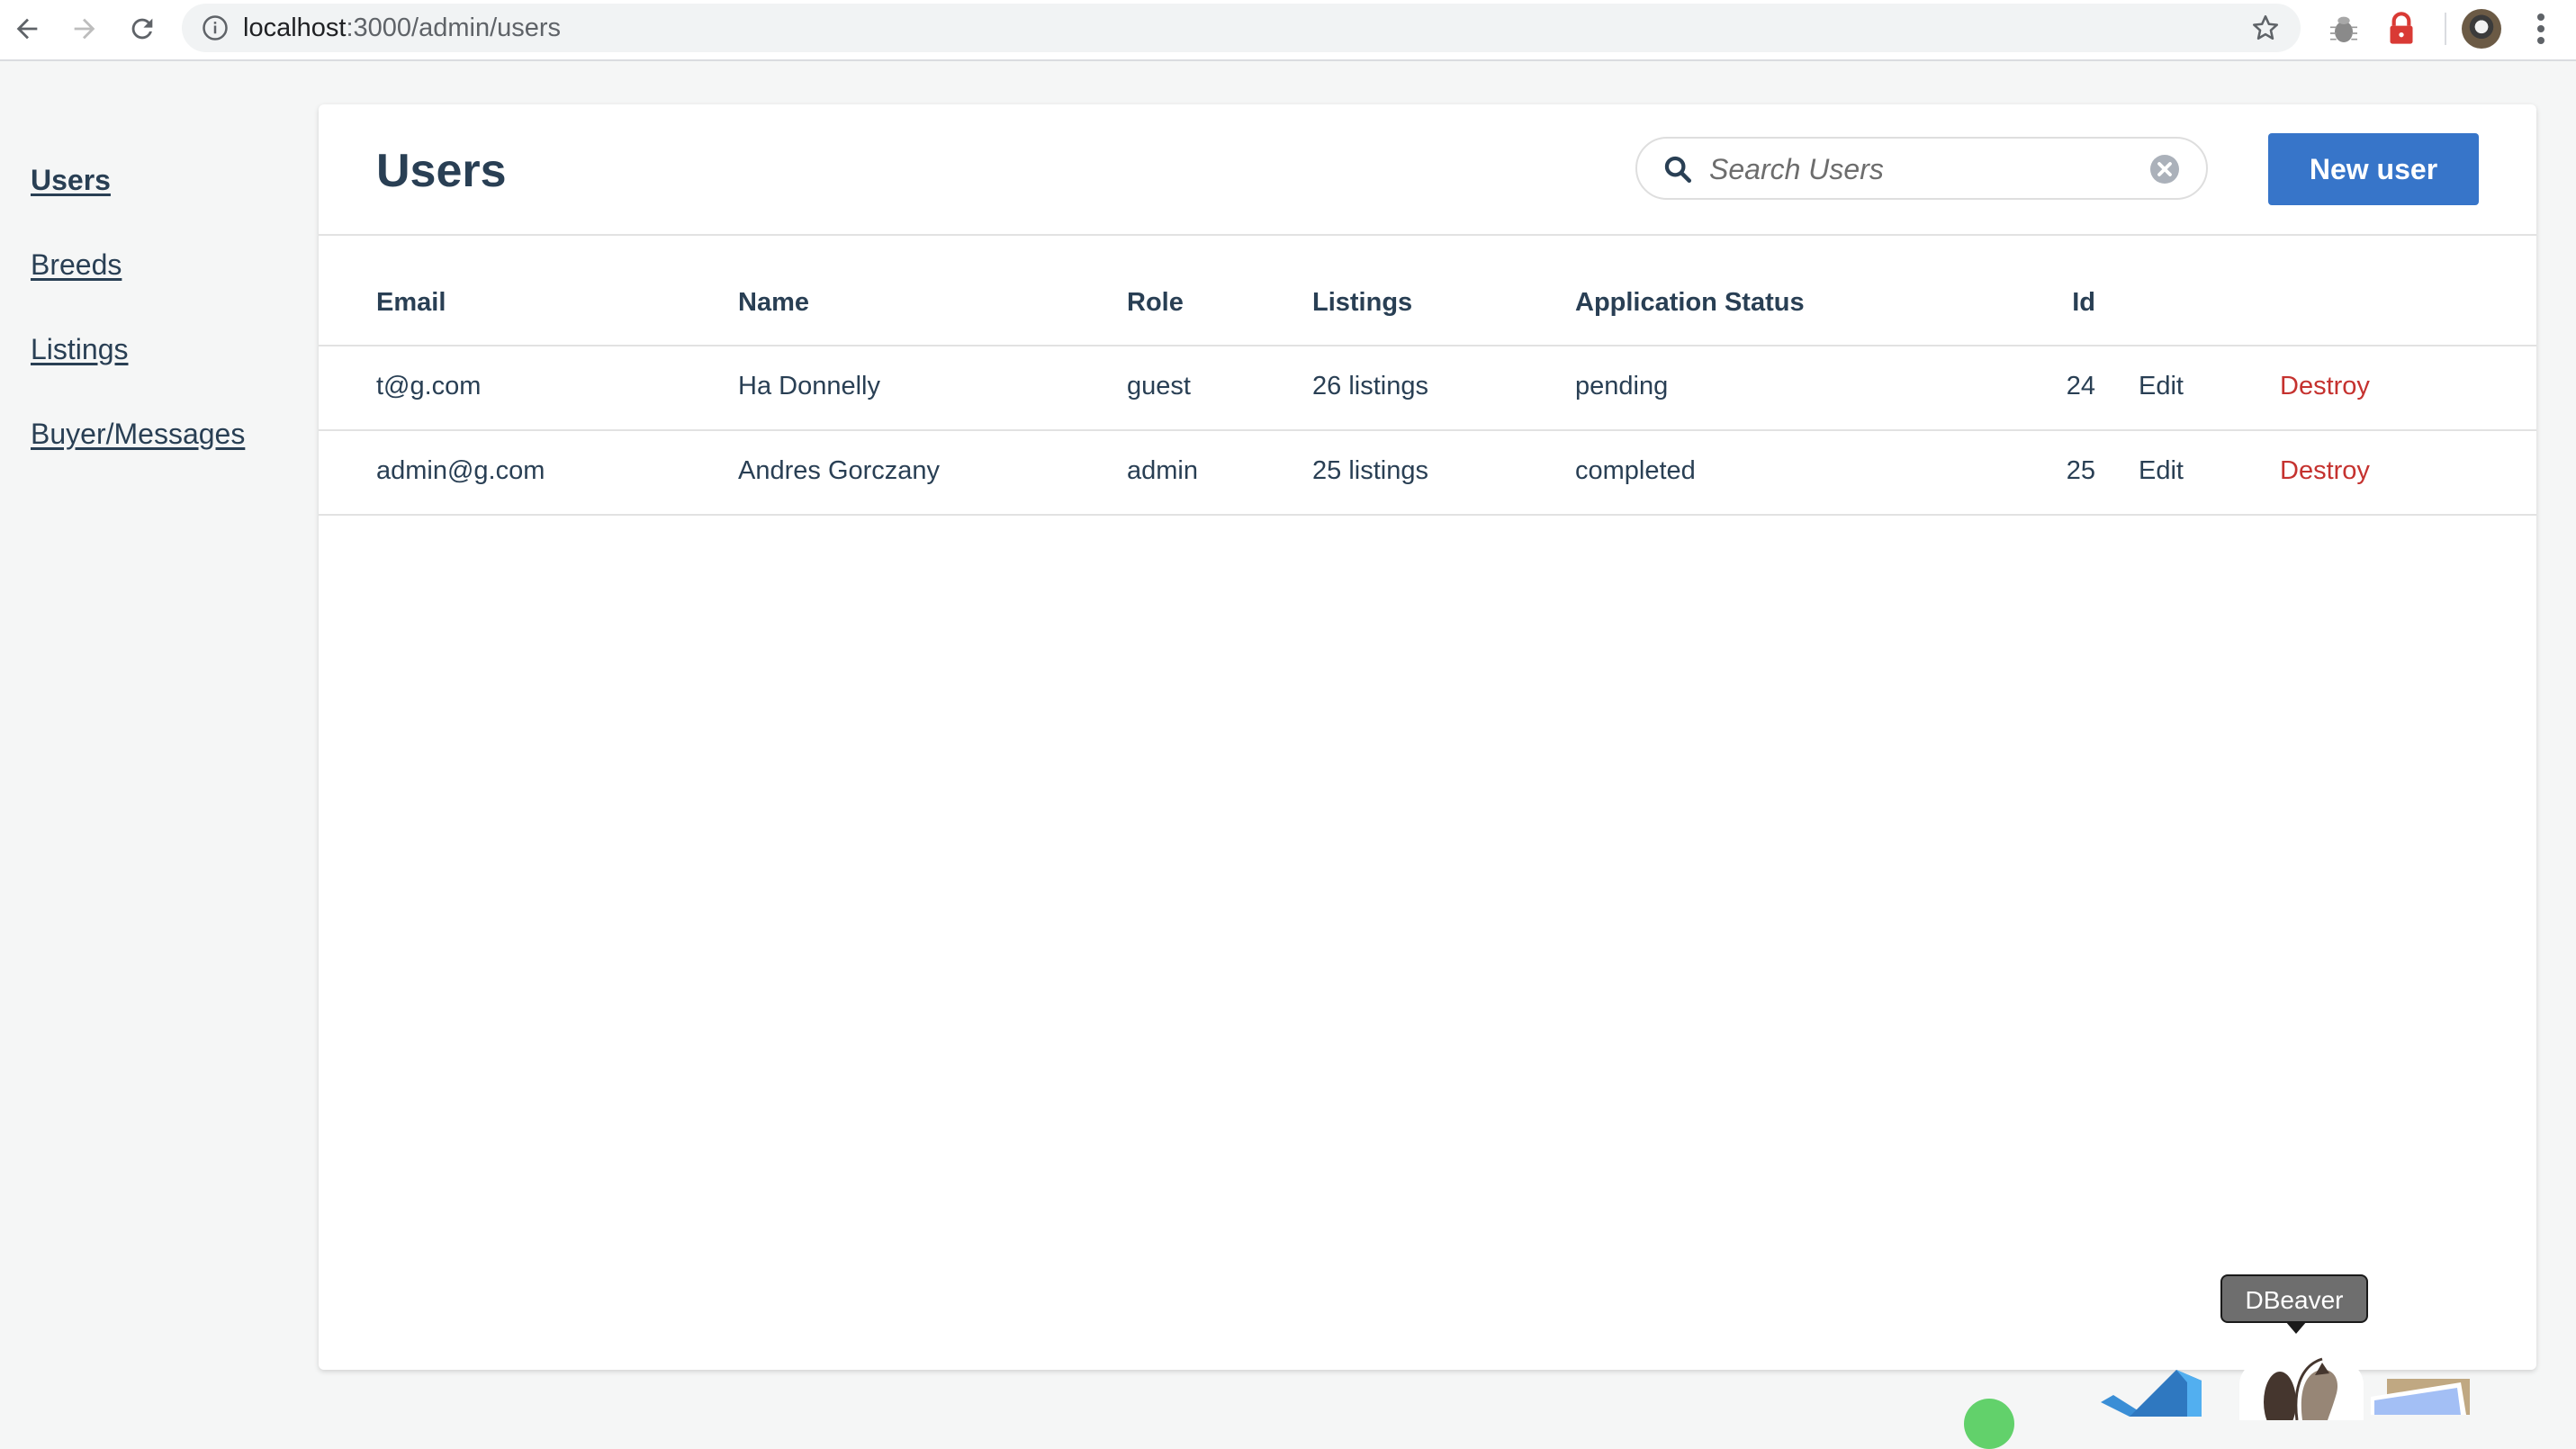  What do you see at coordinates (1362, 303) in the screenshot?
I see `column-header-listings: Listings` at bounding box center [1362, 303].